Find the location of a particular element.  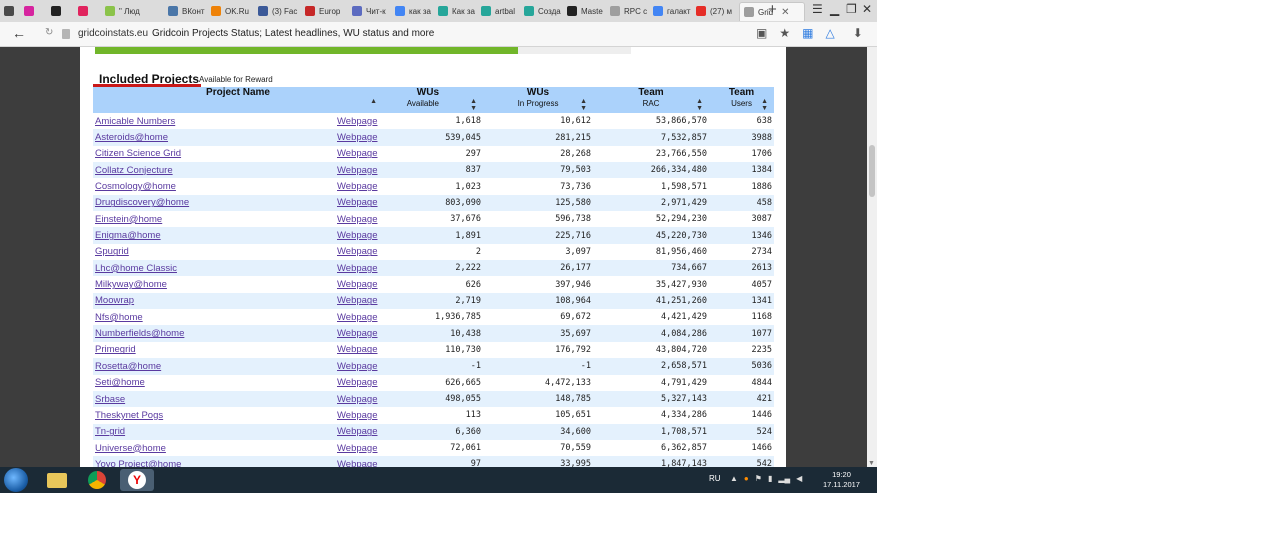

column-header-wus-in-progress: WUs In Progress ▲ ▼ is located at coordinates (538, 100).